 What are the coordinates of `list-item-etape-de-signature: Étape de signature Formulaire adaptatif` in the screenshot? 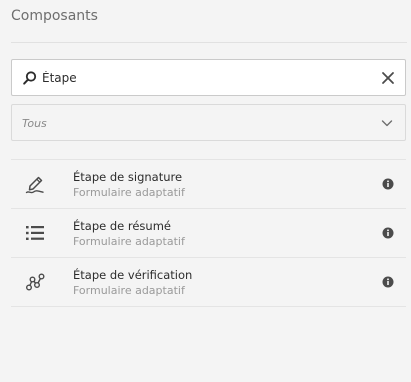 It's located at (208, 184).